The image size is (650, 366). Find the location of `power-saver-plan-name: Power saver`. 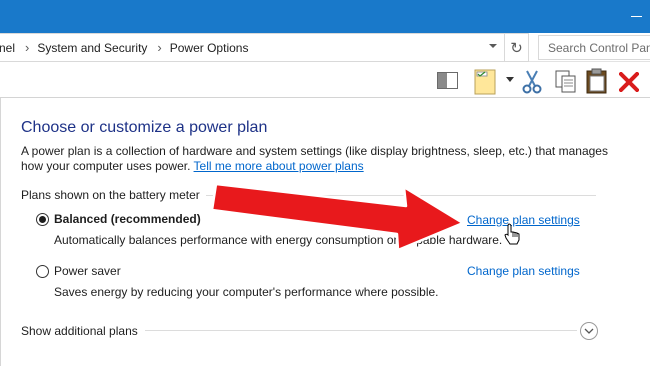

power-saver-plan-name: Power saver is located at coordinates (87, 271).